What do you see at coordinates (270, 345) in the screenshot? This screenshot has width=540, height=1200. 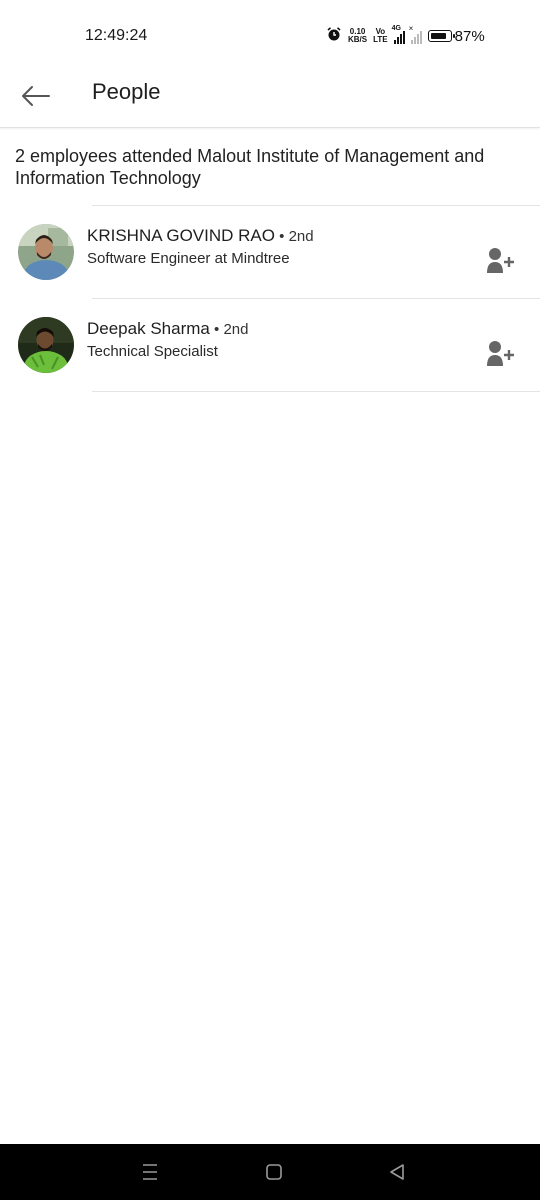 I see `person-row: Deepak Sharma • 2nd Technical Specialist` at bounding box center [270, 345].